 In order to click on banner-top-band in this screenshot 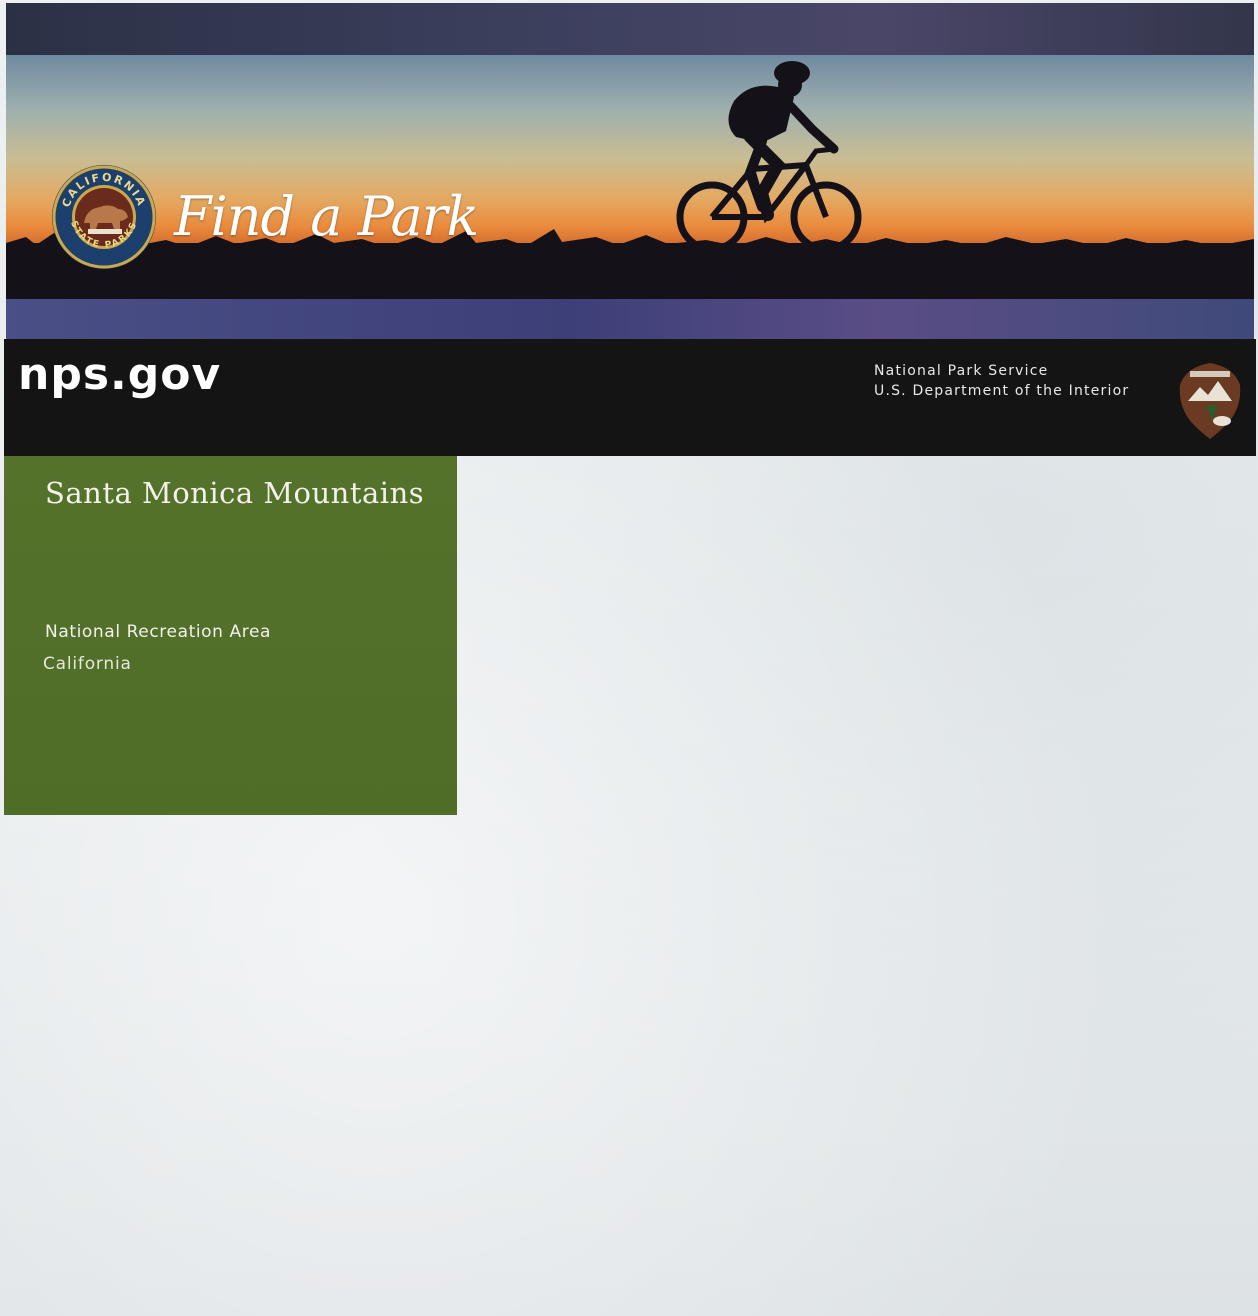, I will do `click(630, 29)`.